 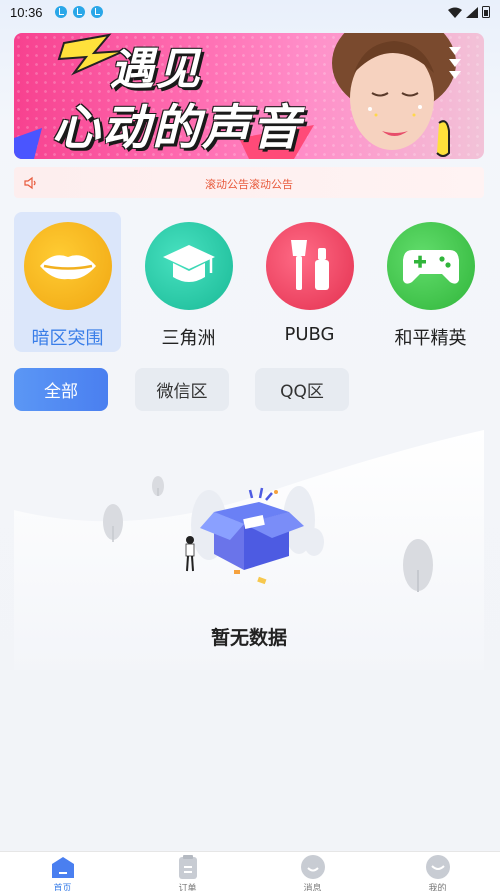 I want to click on category-item-0: 暗区突围, so click(x=67, y=282).